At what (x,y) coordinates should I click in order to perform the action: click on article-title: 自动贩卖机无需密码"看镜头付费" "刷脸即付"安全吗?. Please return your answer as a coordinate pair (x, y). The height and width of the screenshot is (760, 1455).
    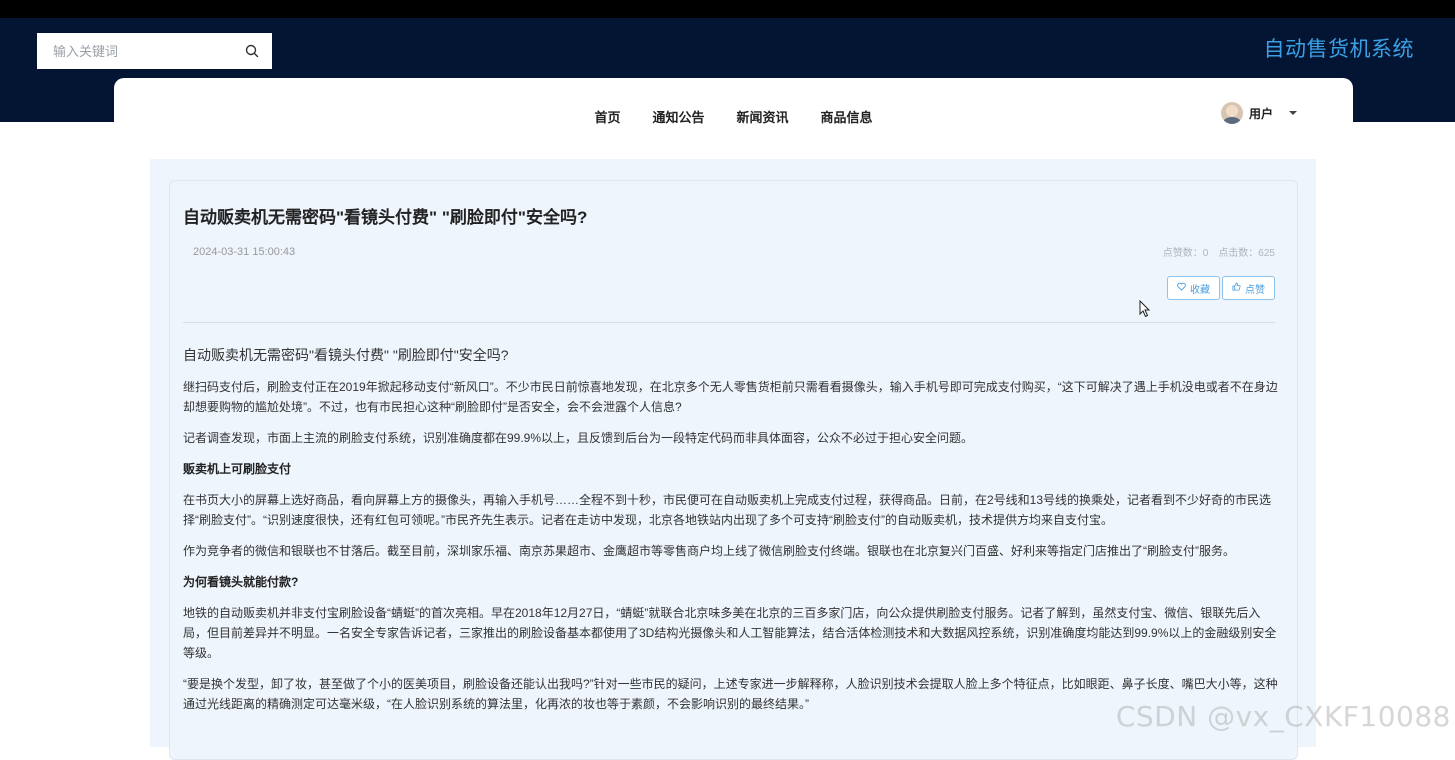
    Looking at the image, I should click on (385, 217).